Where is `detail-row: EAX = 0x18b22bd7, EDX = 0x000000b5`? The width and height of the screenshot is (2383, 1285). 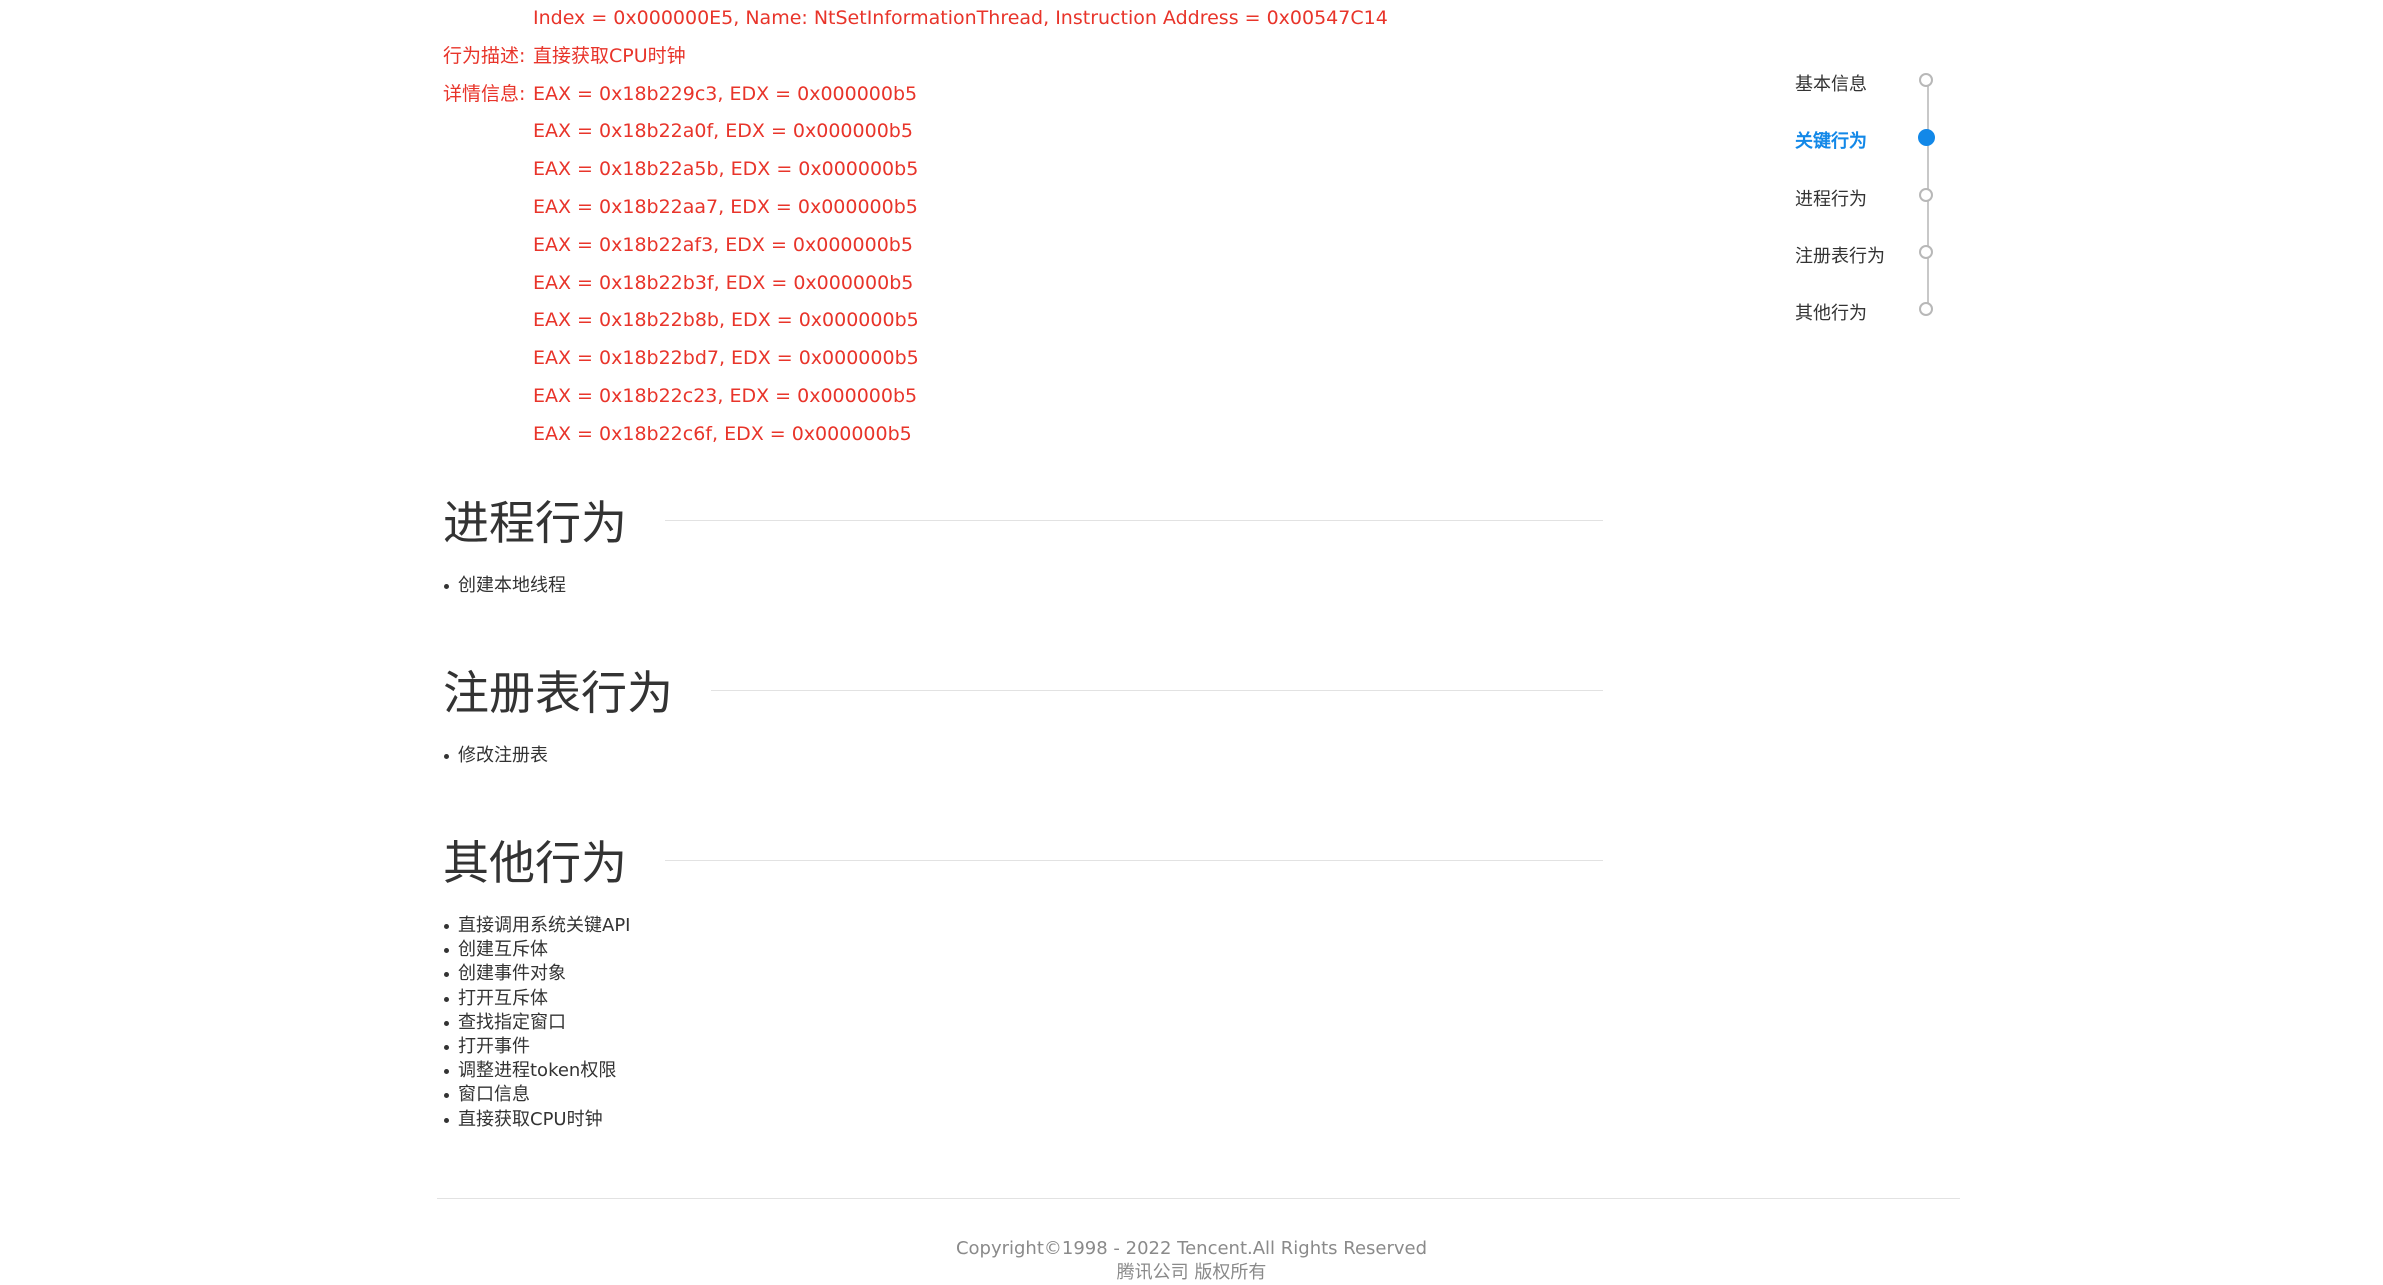 detail-row: EAX = 0x18b22bd7, EDX = 0x000000b5 is located at coordinates (915, 359).